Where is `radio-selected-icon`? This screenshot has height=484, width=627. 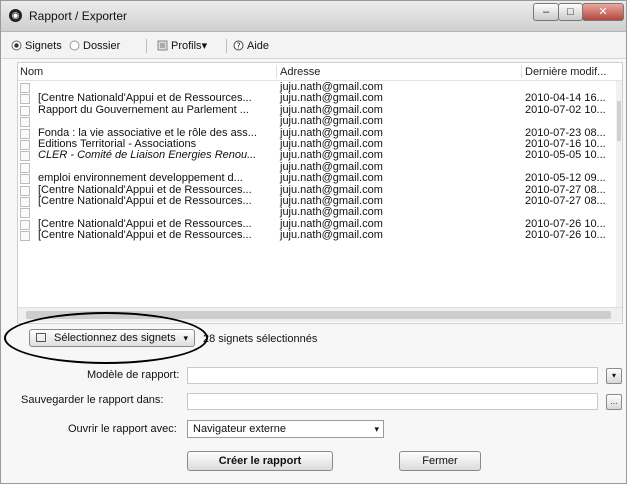 radio-selected-icon is located at coordinates (16, 45).